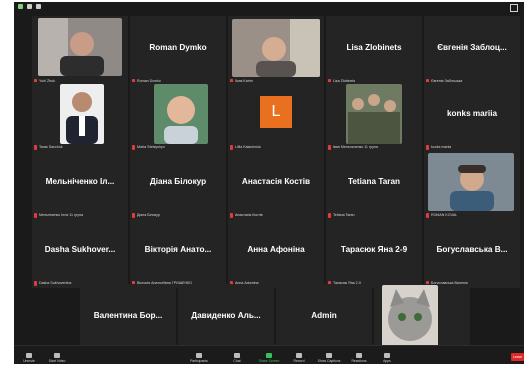  I want to click on start-video-button: Start Video, so click(57, 358).